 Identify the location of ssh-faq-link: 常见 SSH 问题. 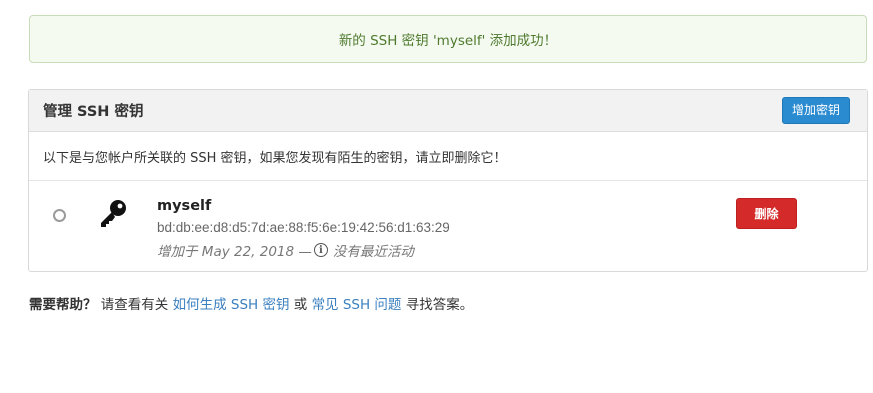
(357, 305).